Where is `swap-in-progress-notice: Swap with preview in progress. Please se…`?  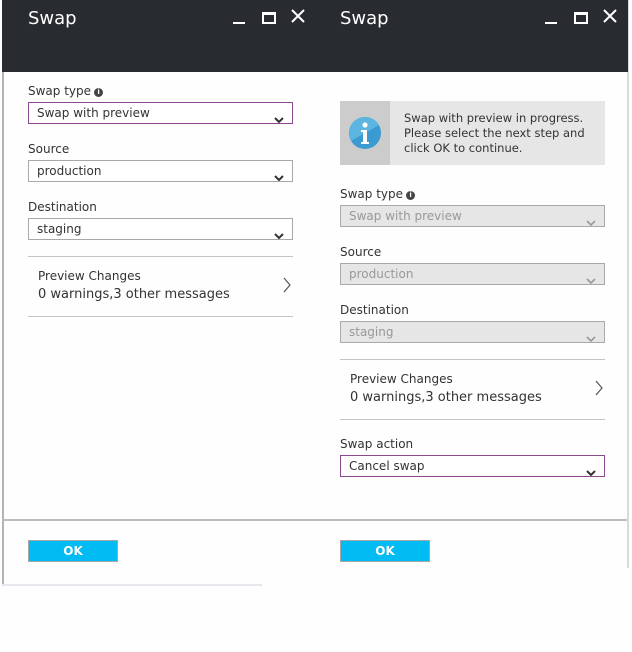 swap-in-progress-notice: Swap with preview in progress. Please se… is located at coordinates (472, 133).